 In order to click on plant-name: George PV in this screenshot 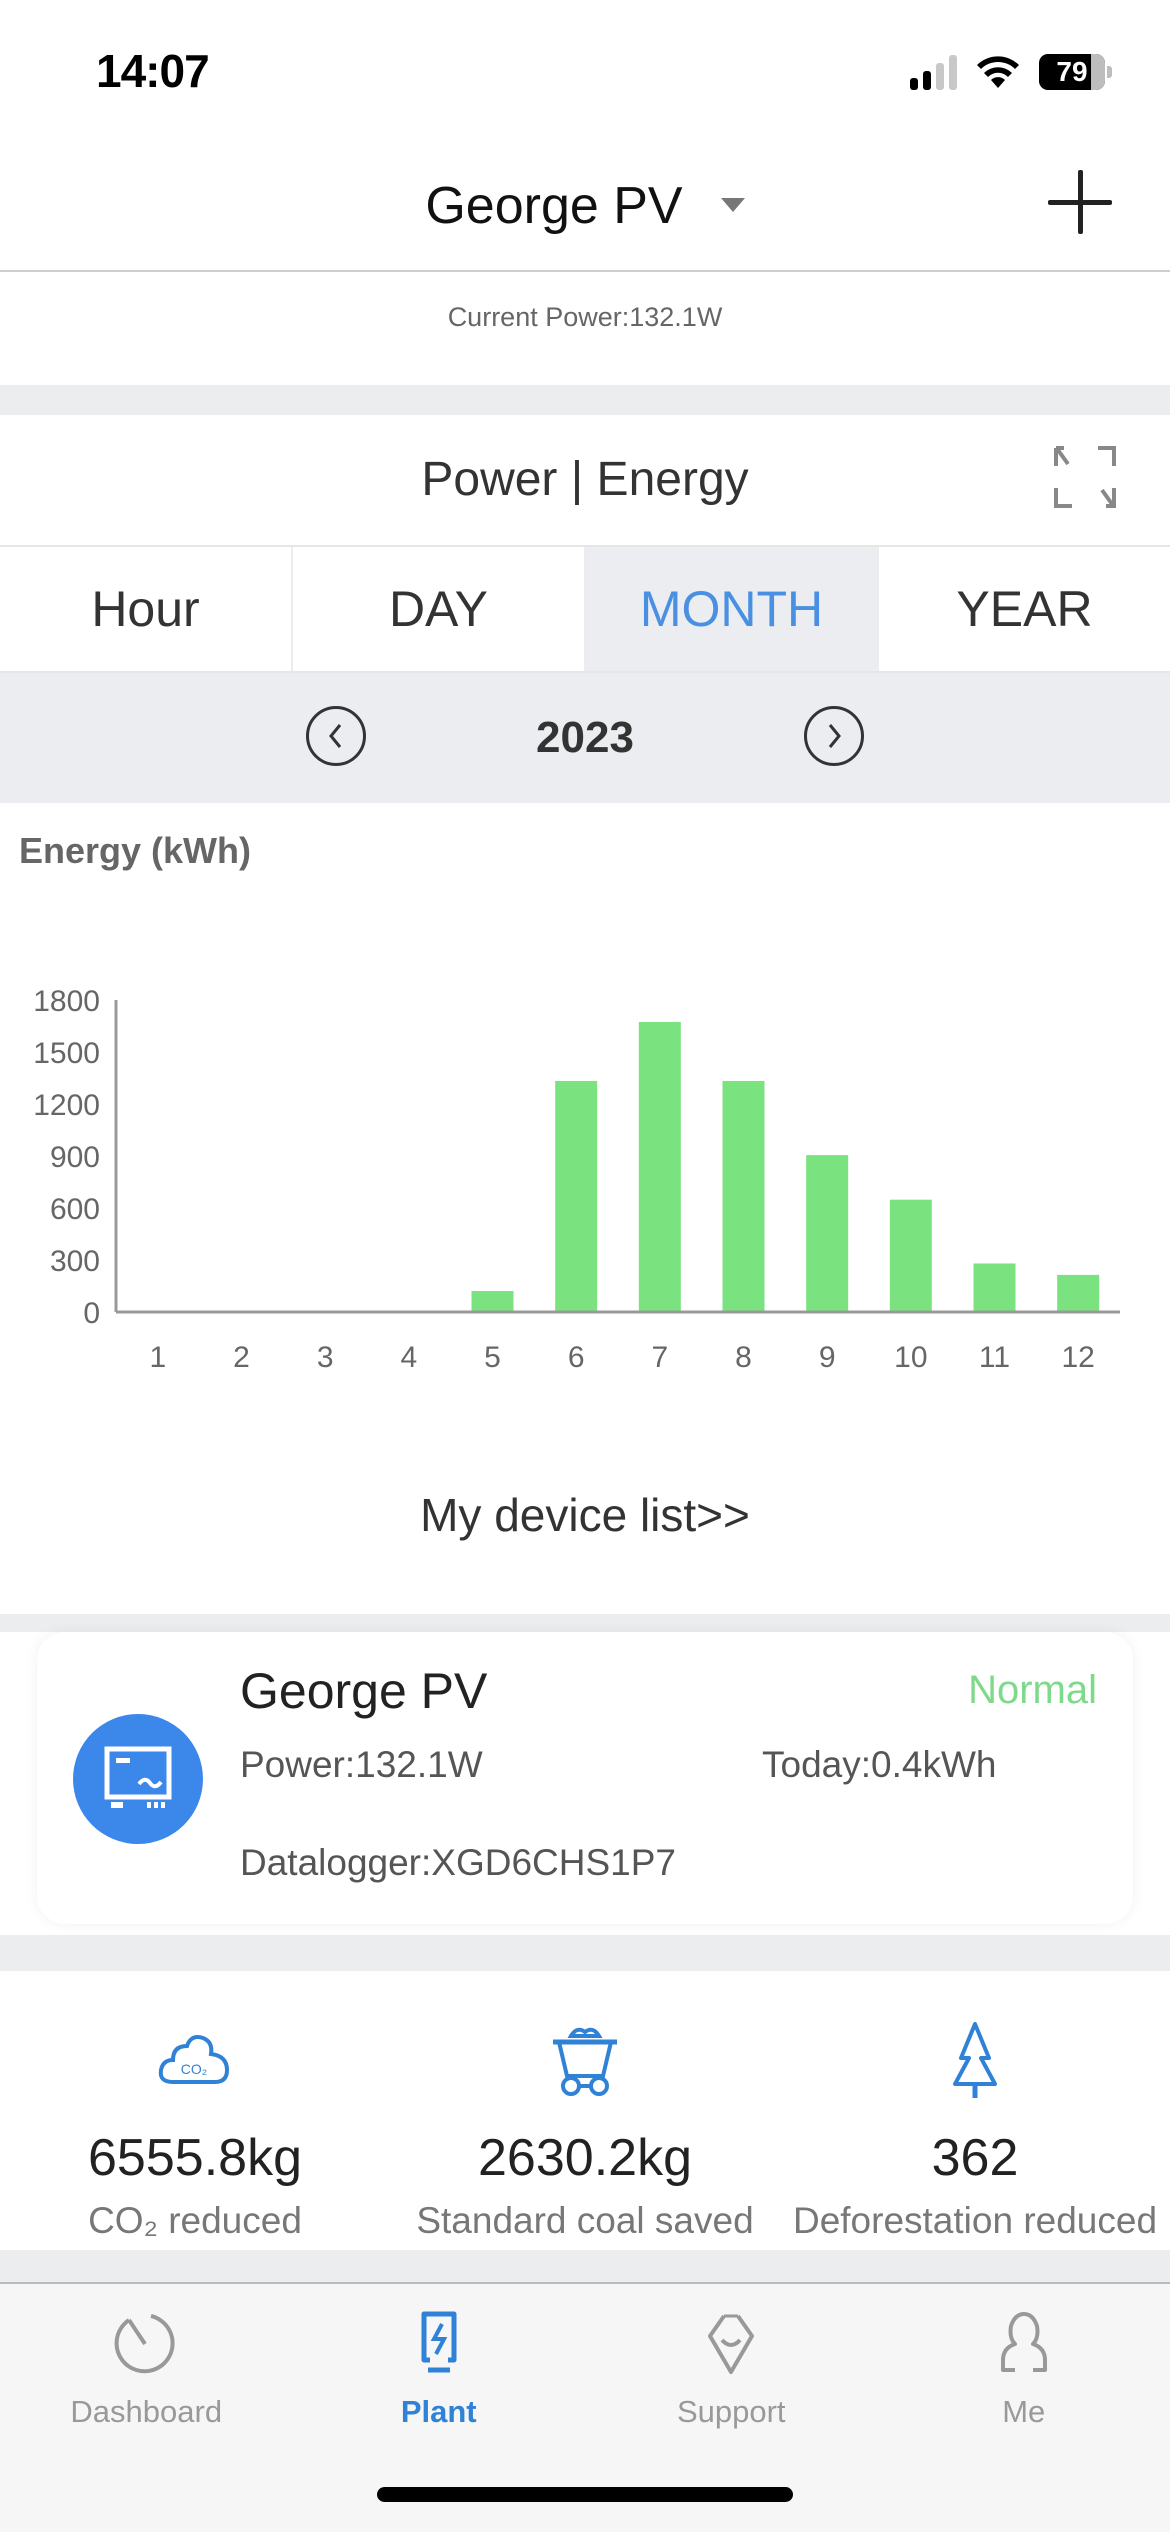, I will do `click(554, 206)`.